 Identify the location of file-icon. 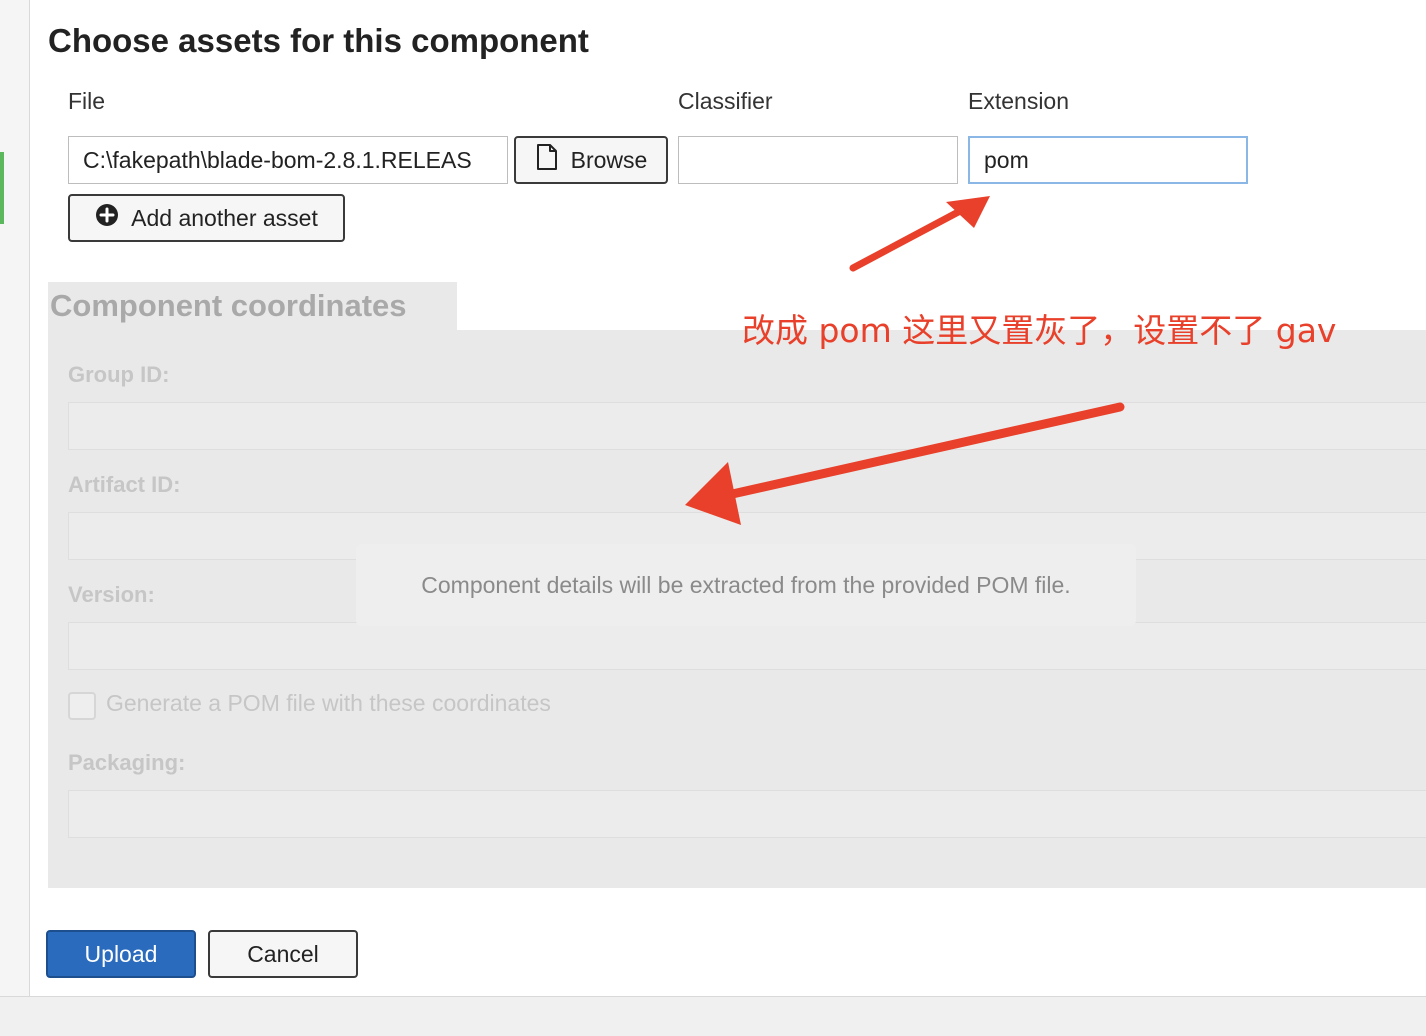
(547, 160).